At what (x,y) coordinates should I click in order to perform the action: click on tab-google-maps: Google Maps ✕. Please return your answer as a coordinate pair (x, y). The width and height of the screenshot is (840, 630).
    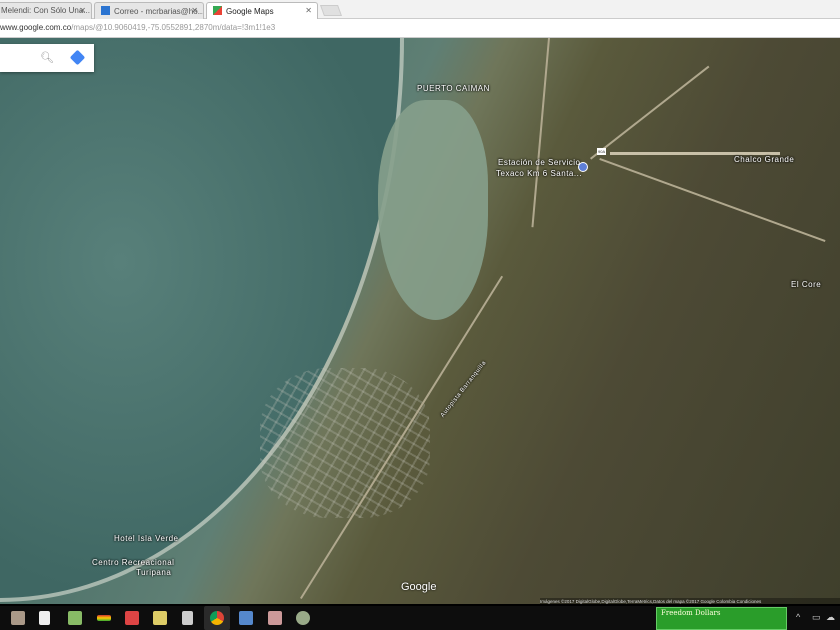
    Looking at the image, I should click on (262, 10).